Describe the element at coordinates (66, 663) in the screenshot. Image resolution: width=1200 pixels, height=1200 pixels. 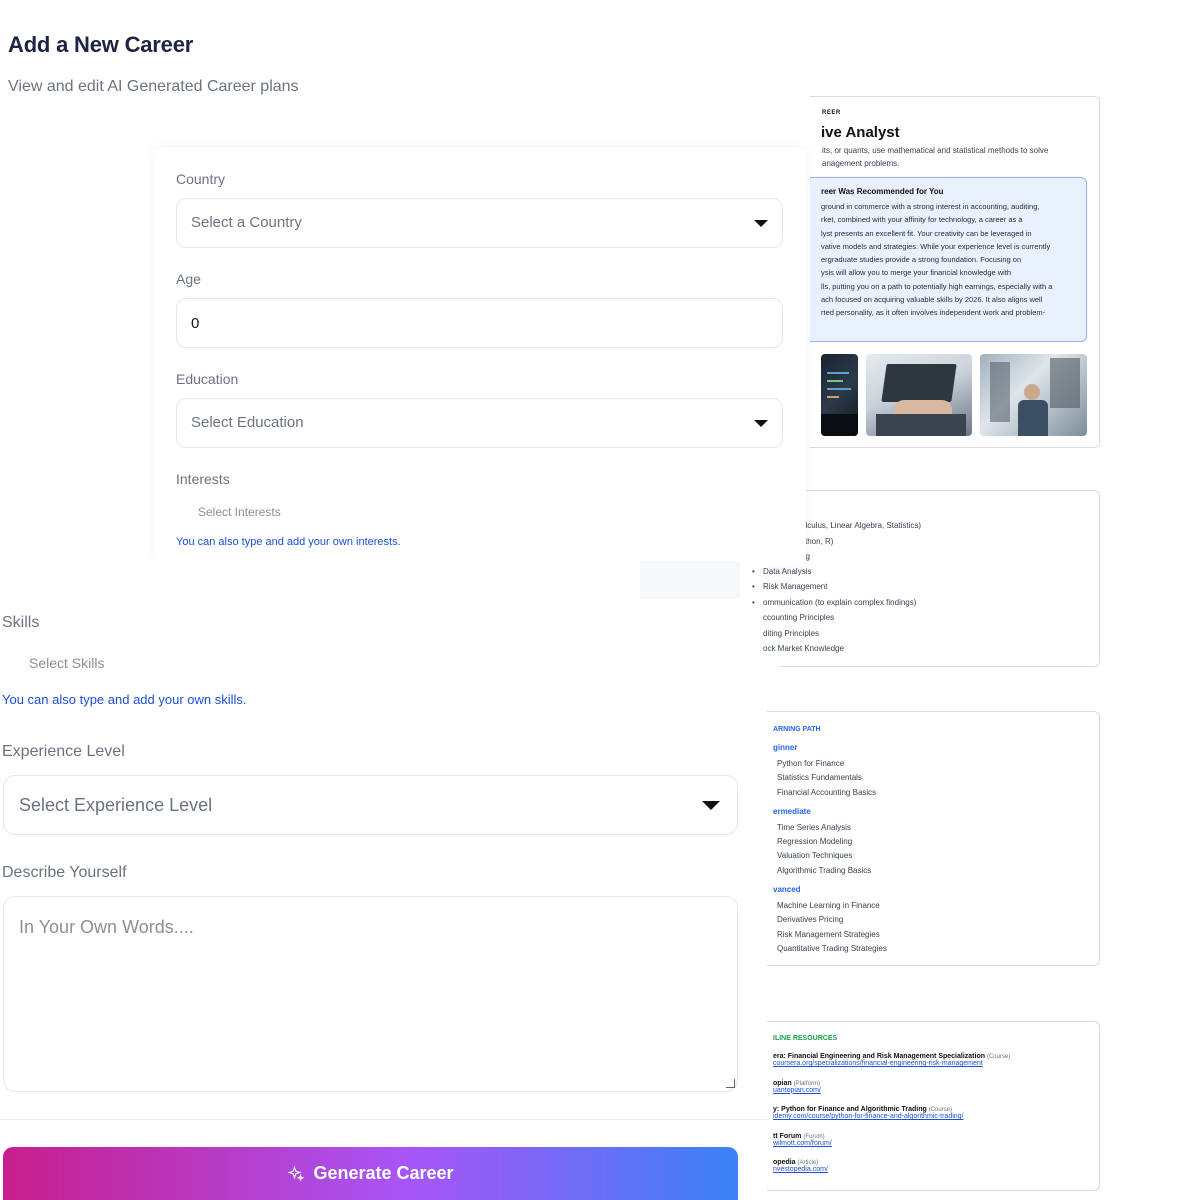
I see `skills-input: Select Skills` at that location.